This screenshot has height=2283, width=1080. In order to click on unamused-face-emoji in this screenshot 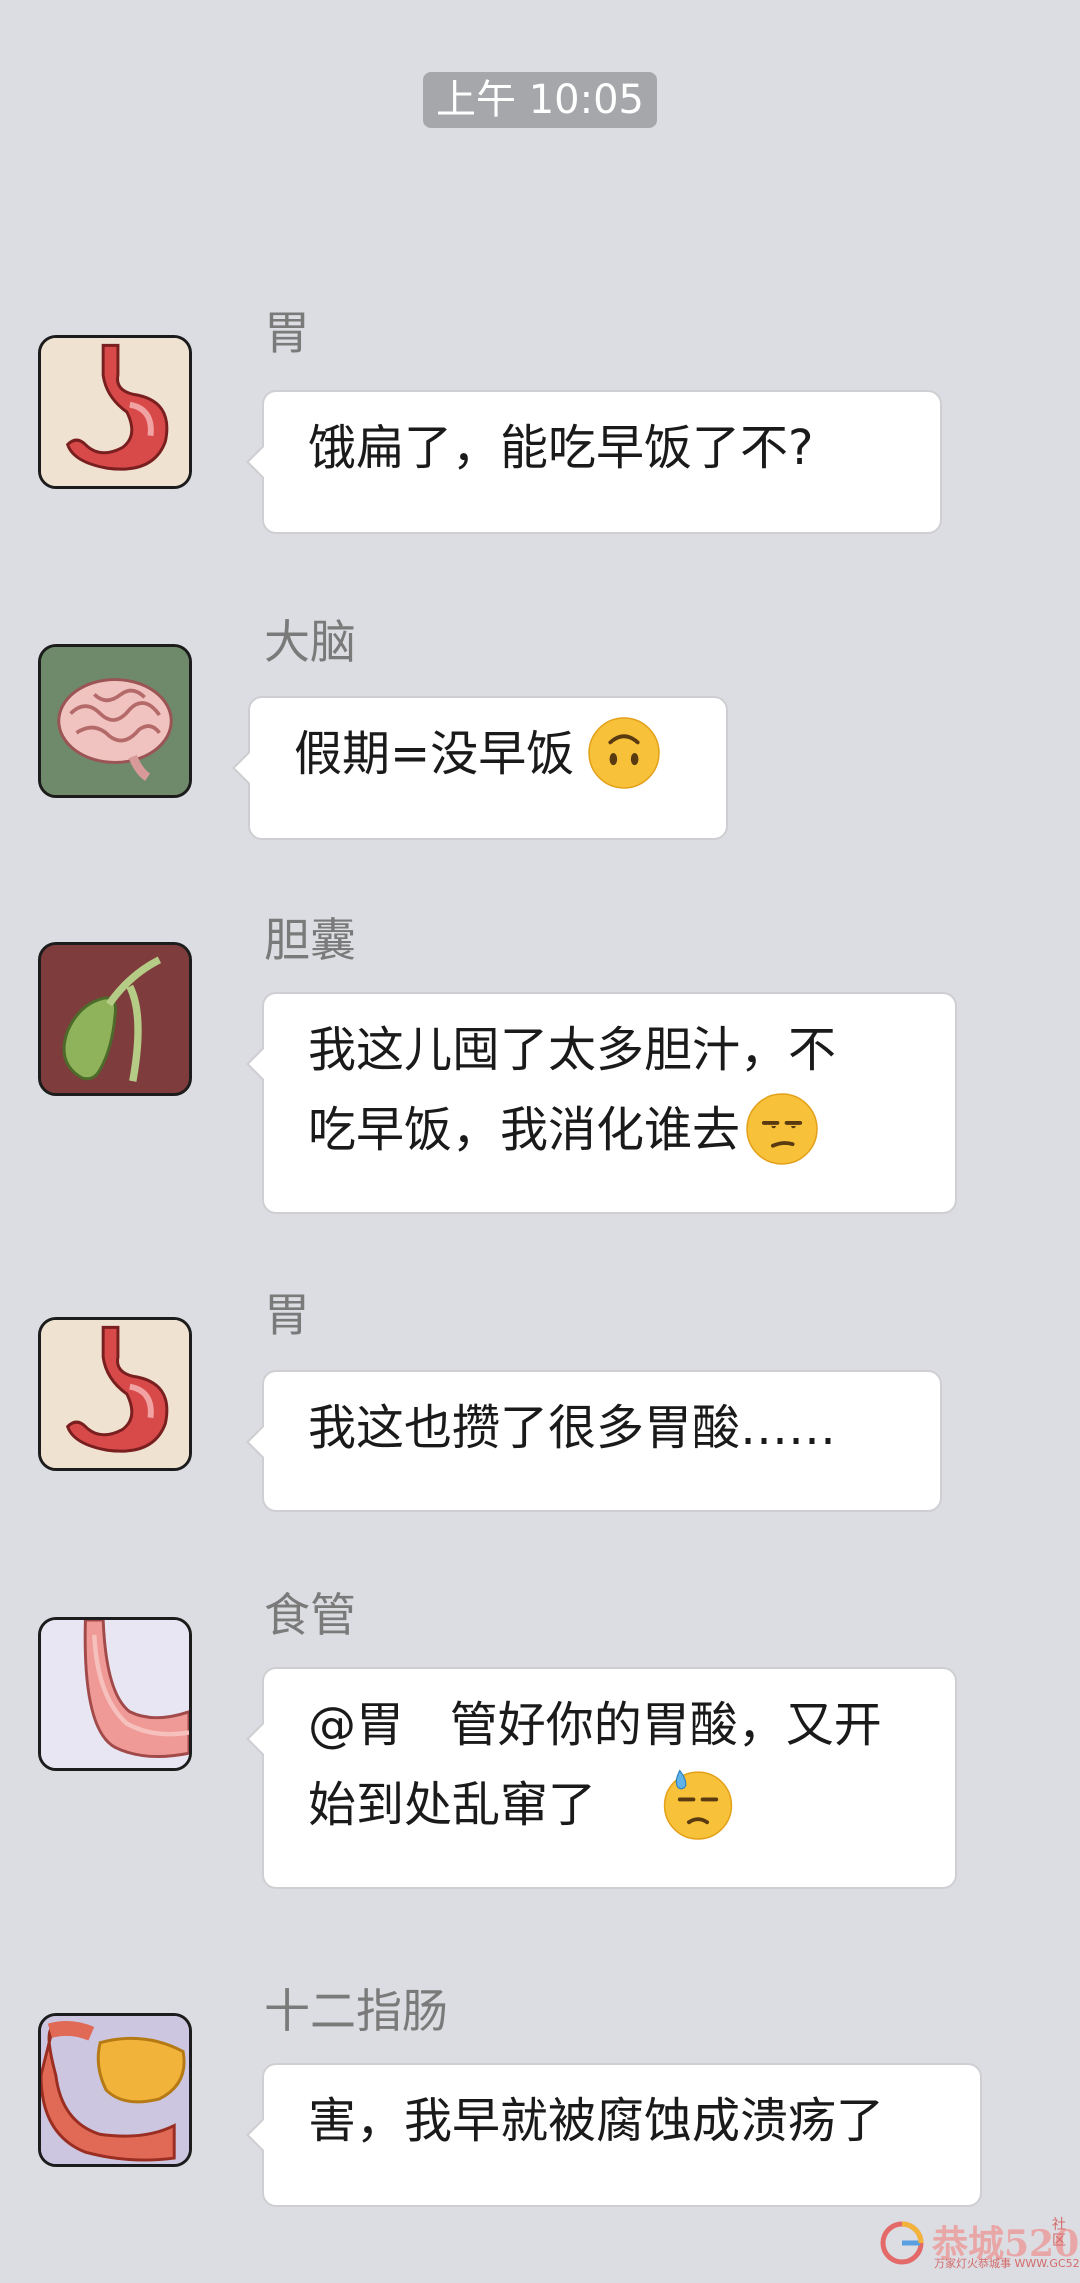, I will do `click(782, 1129)`.